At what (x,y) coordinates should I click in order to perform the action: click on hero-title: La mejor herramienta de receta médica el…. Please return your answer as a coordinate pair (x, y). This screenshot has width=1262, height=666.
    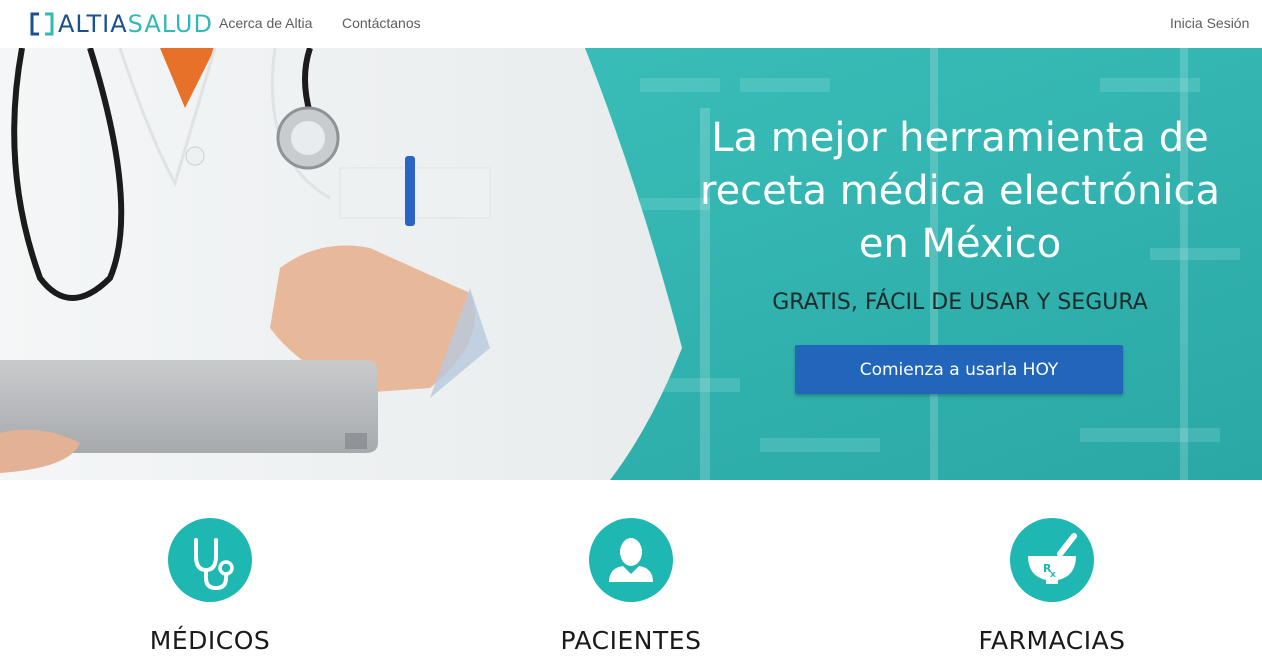
    Looking at the image, I should click on (960, 191).